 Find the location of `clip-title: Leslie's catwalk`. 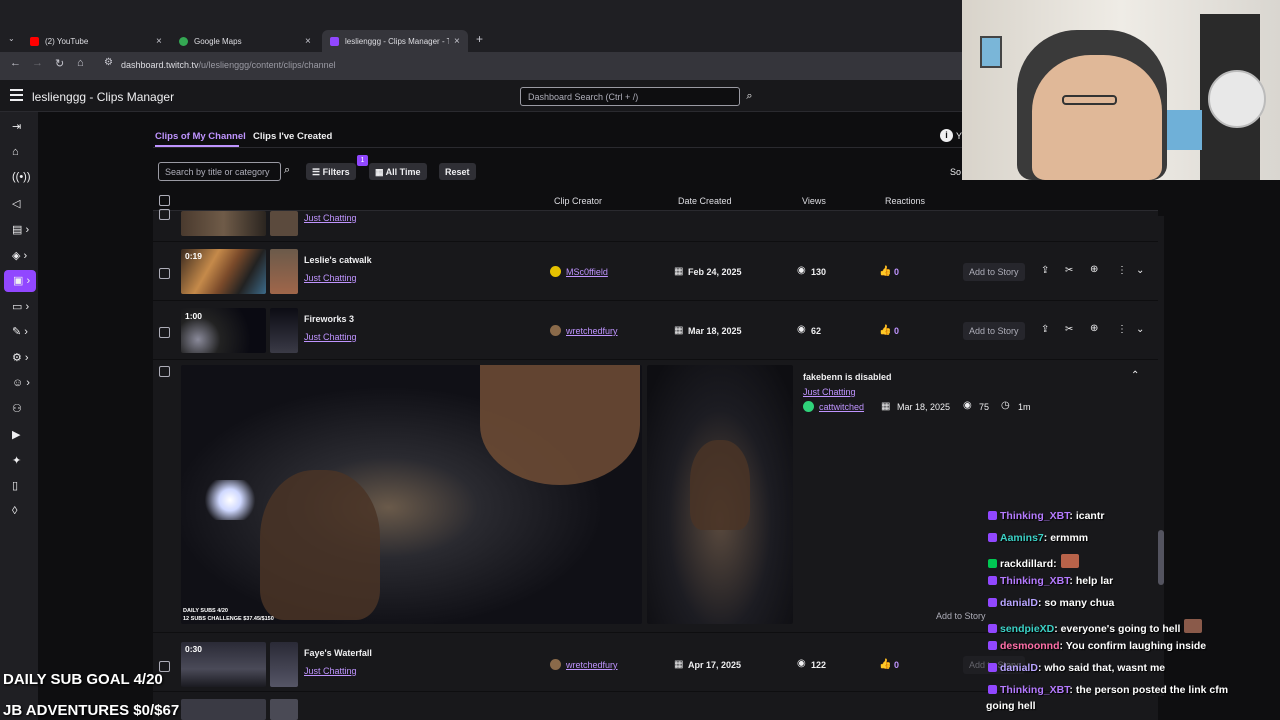

clip-title: Leslie's catwalk is located at coordinates (338, 260).